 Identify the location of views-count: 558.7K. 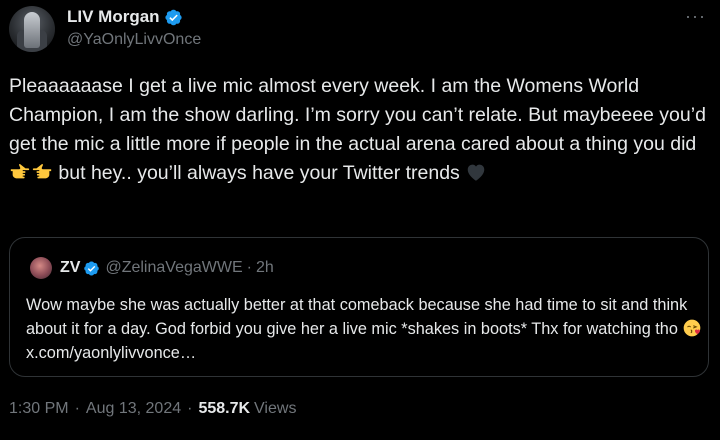
(224, 408).